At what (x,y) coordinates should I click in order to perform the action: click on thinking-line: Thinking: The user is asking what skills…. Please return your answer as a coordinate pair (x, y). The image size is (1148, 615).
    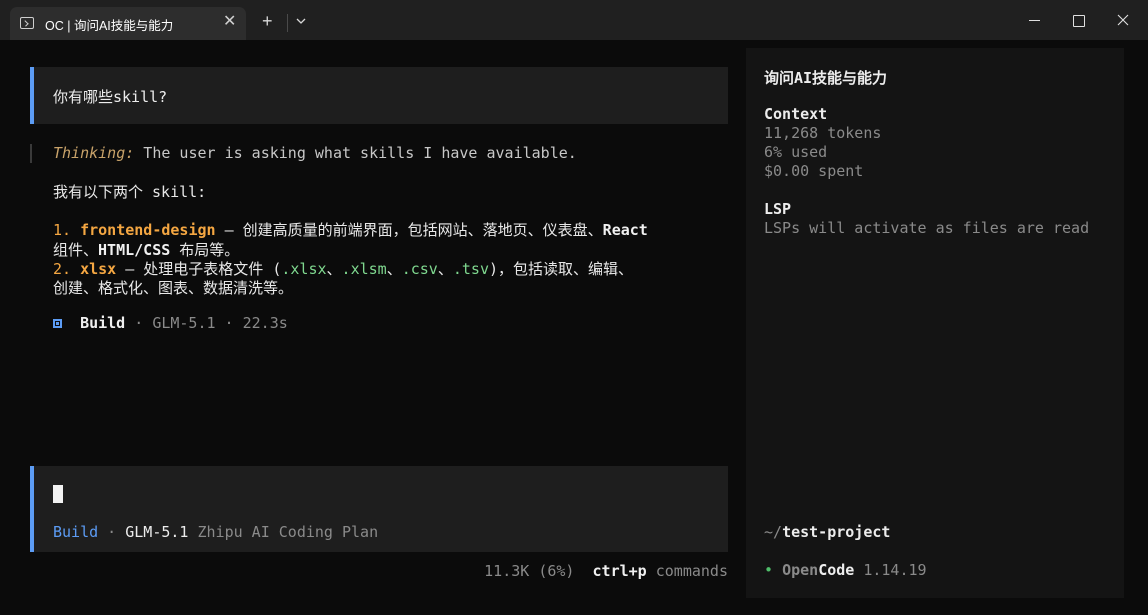
    Looking at the image, I should click on (315, 153).